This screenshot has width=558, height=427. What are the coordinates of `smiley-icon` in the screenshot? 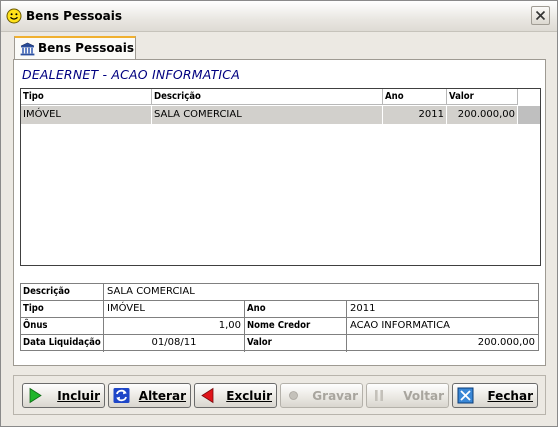 It's located at (14, 16).